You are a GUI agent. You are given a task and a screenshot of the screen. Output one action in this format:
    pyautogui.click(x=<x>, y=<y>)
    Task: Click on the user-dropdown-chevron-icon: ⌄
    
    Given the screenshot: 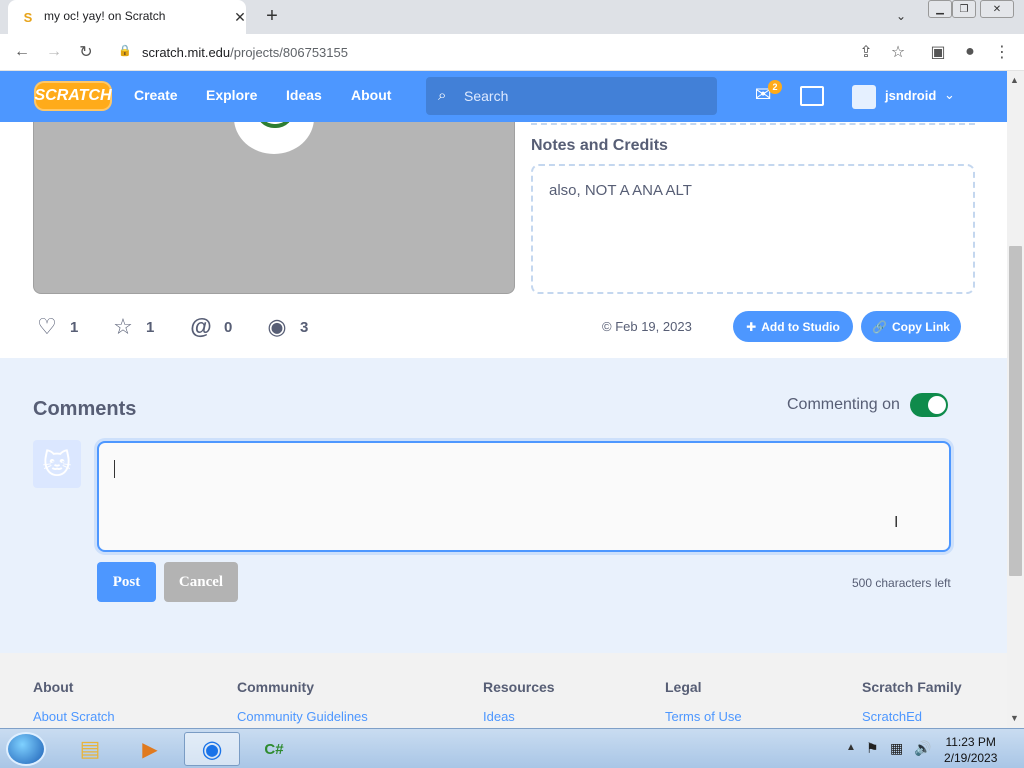 What is the action you would take?
    pyautogui.click(x=949, y=95)
    